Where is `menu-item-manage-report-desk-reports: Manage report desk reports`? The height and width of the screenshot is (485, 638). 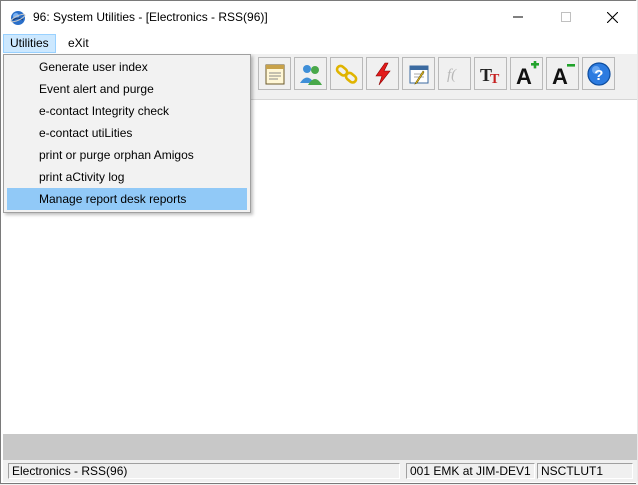 menu-item-manage-report-desk-reports: Manage report desk reports is located at coordinates (127, 199).